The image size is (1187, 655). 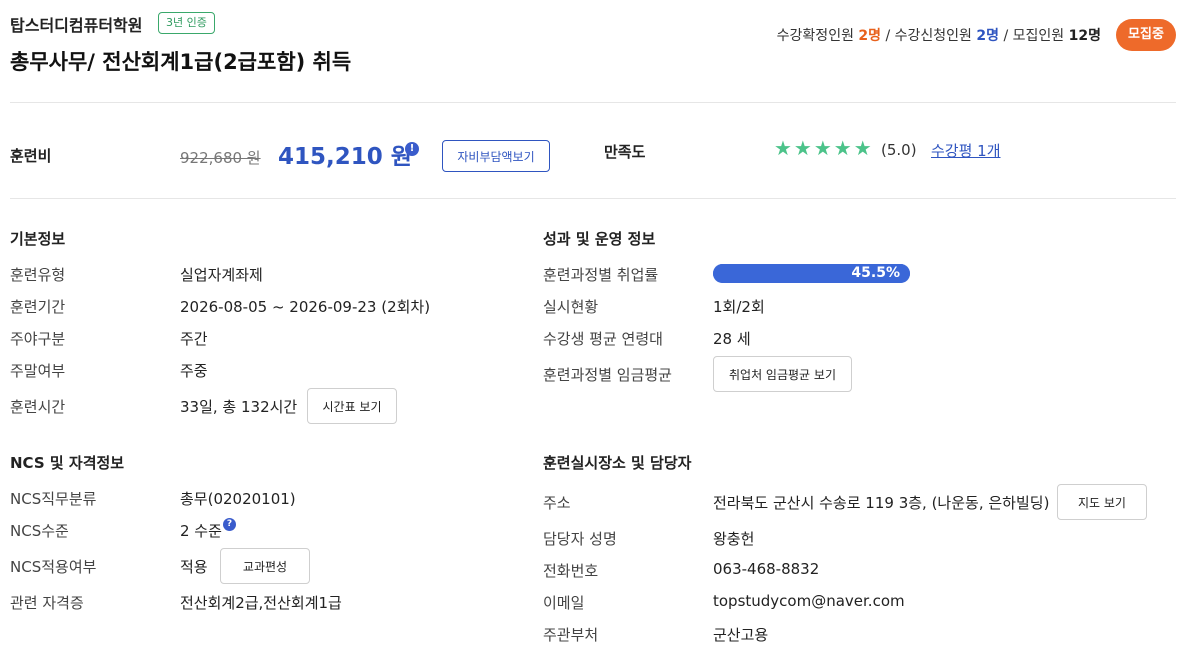 I want to click on enrollment-summary: 수강확정인원 2명 / 수강신청인원 2명 / 모집인원 12명, so click(x=939, y=35).